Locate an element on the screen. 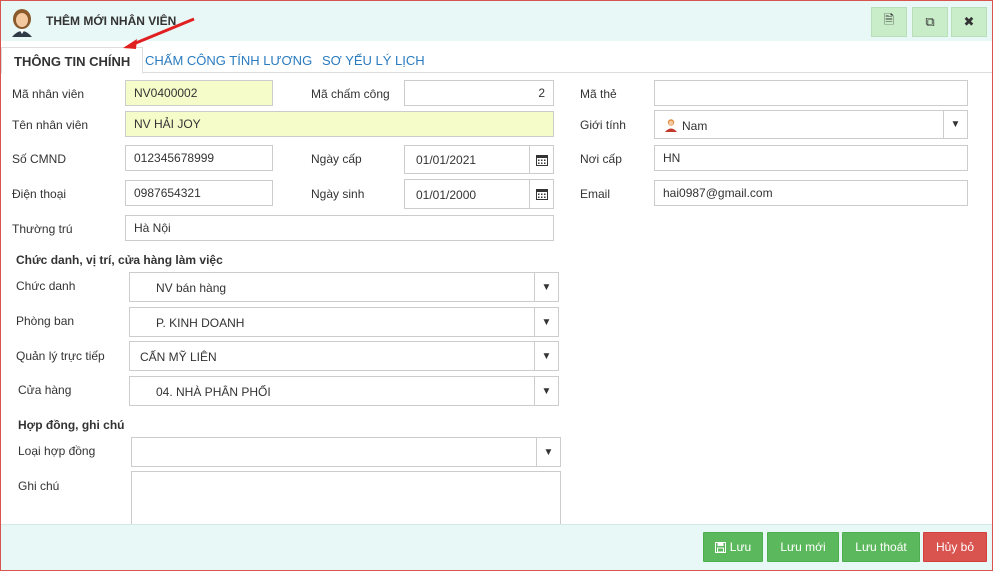  timekeeping-code-label: Mã chấm công is located at coordinates (350, 94).